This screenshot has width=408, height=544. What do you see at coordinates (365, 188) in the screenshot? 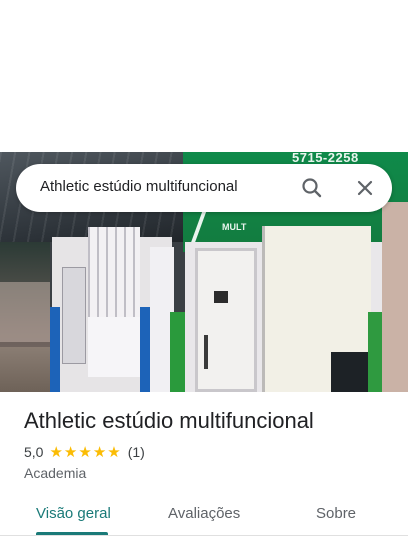
I see `close-icon` at bounding box center [365, 188].